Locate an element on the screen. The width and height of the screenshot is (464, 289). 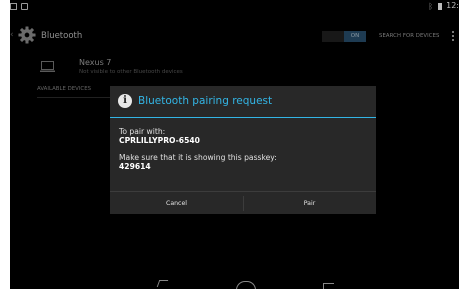
status-bar: ᛒ 12: is located at coordinates (234, 7).